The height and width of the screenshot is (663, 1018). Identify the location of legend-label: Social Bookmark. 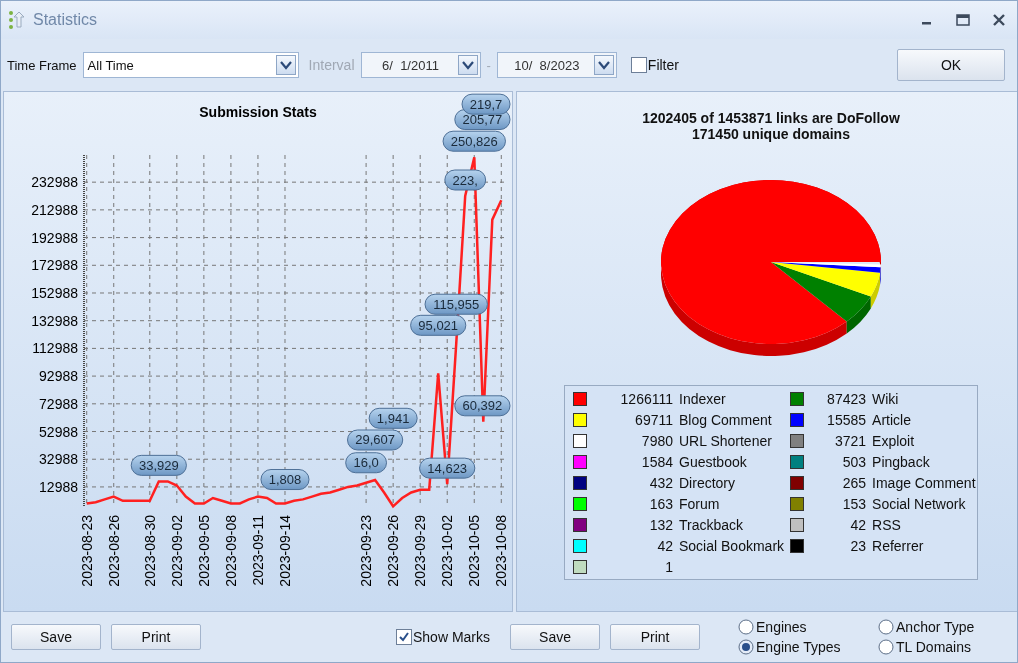
(732, 545).